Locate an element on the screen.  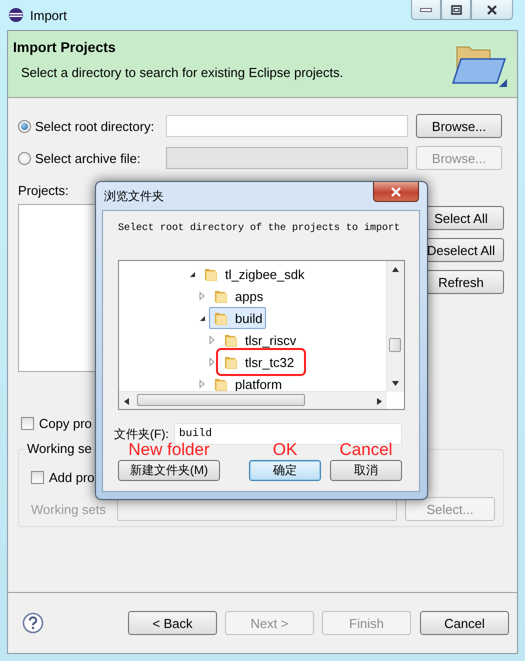
dialog-button: 新建文件夹(M) is located at coordinates (169, 470).